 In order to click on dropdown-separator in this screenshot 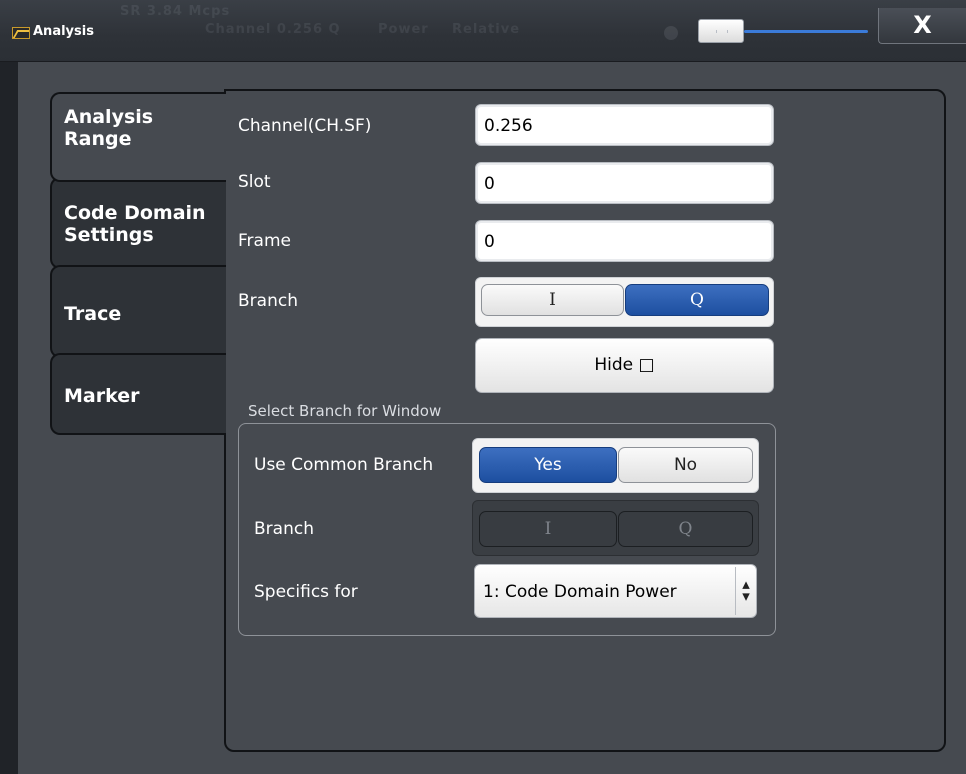, I will do `click(735, 591)`.